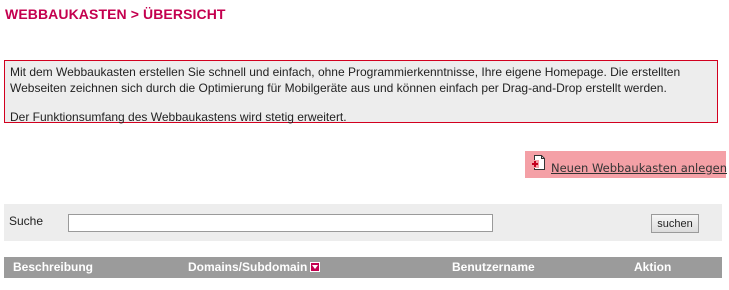 The height and width of the screenshot is (290, 729). I want to click on search-bar: Suche suchen, so click(363, 222).